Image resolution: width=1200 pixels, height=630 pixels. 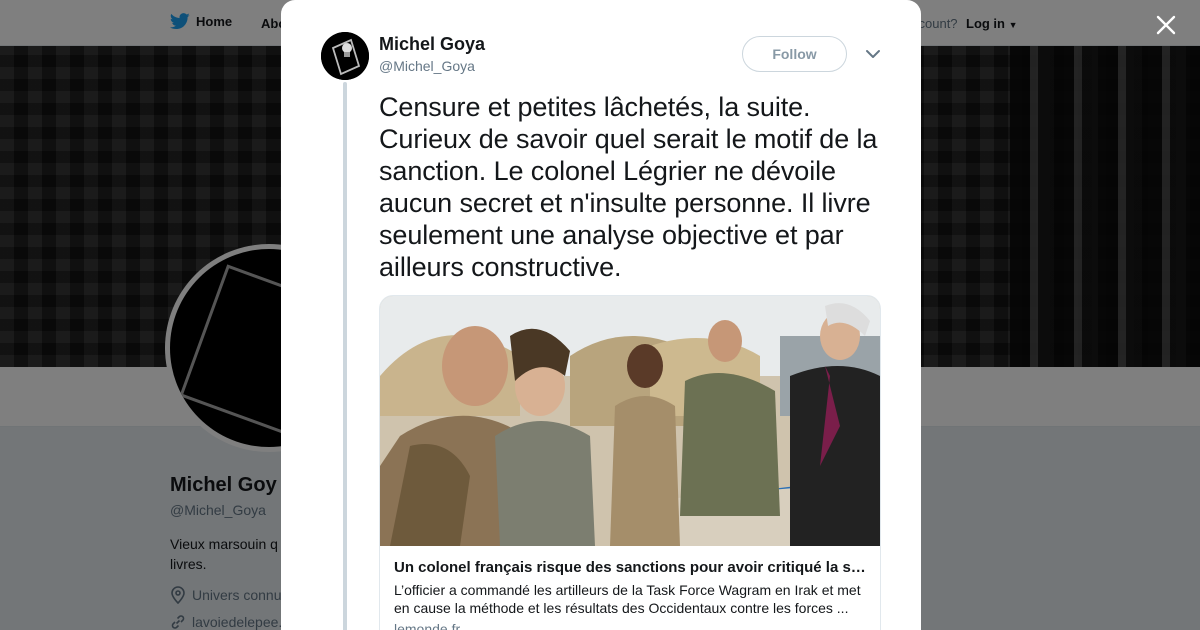 I want to click on author-avatar, so click(x=345, y=56).